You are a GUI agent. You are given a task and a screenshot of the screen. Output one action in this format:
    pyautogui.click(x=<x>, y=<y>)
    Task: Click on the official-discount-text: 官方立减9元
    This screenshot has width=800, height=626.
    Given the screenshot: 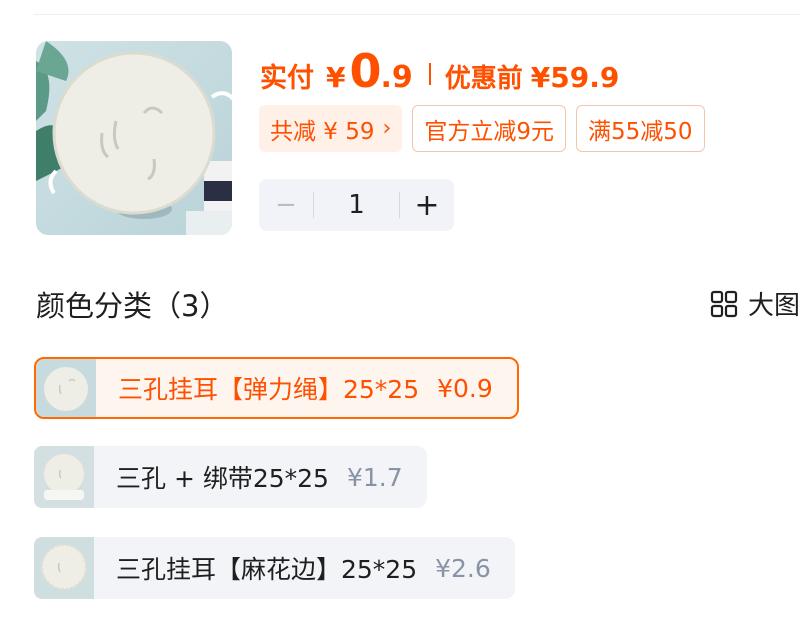 What is the action you would take?
    pyautogui.click(x=489, y=131)
    